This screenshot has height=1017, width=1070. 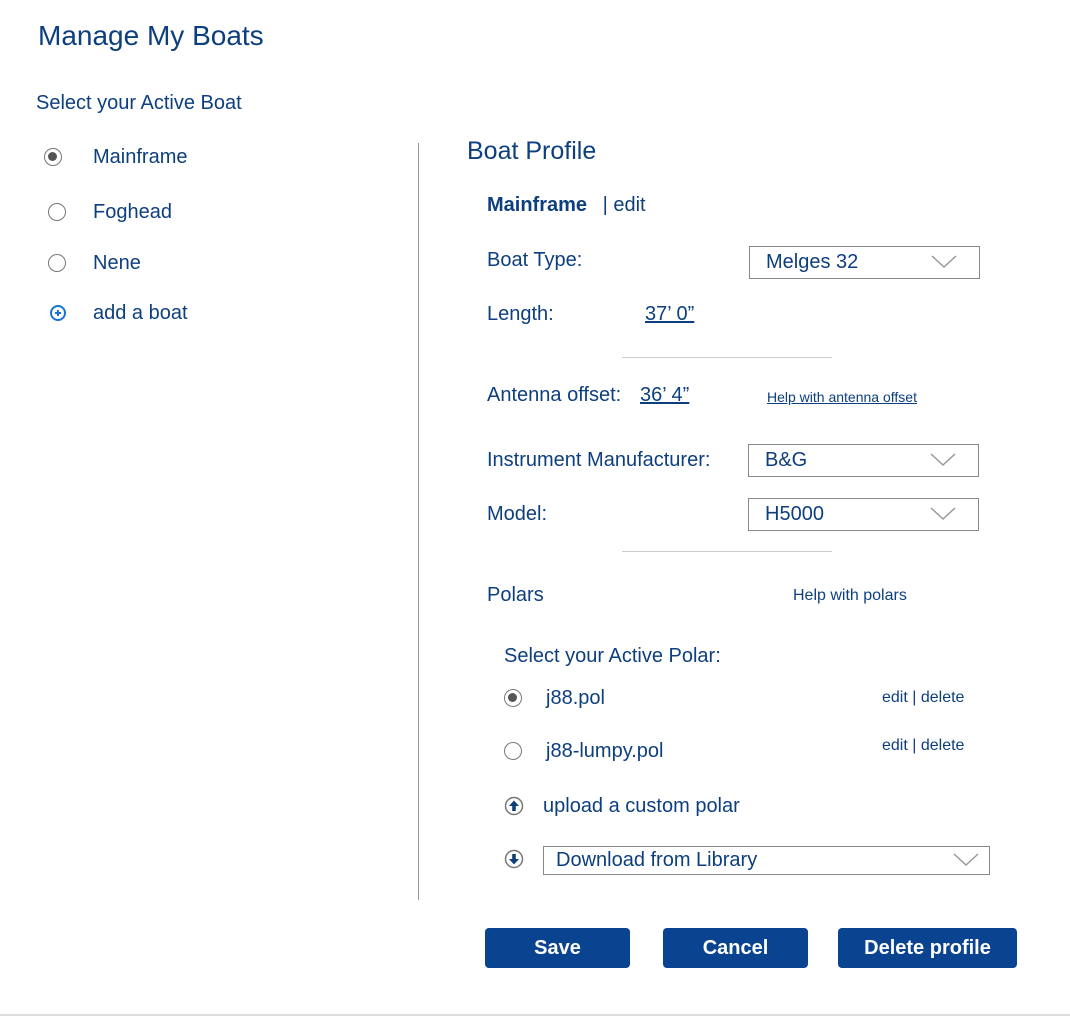 I want to click on boat-option-label: Mainframe, so click(x=140, y=156).